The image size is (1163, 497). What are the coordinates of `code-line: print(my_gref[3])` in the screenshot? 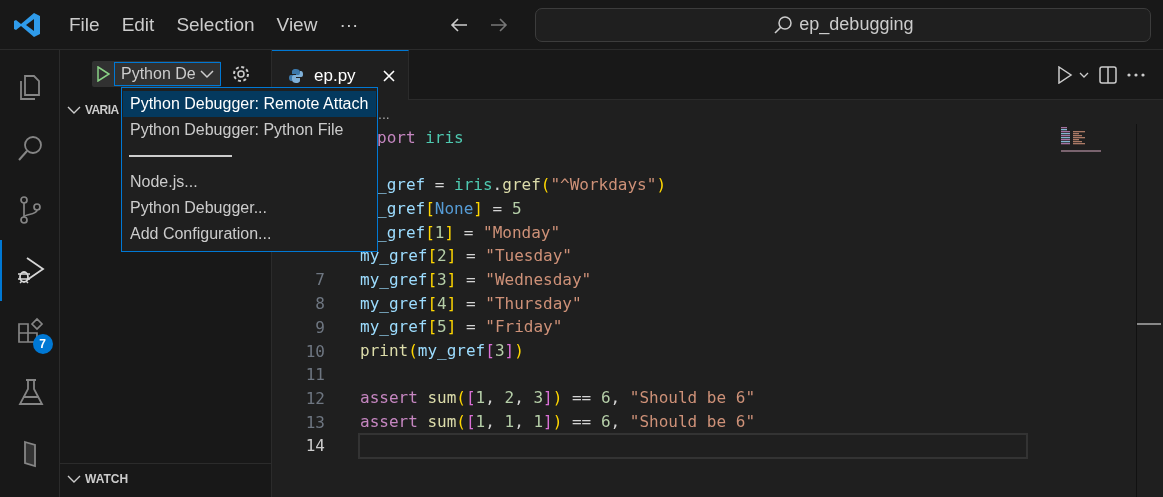 It's located at (442, 351).